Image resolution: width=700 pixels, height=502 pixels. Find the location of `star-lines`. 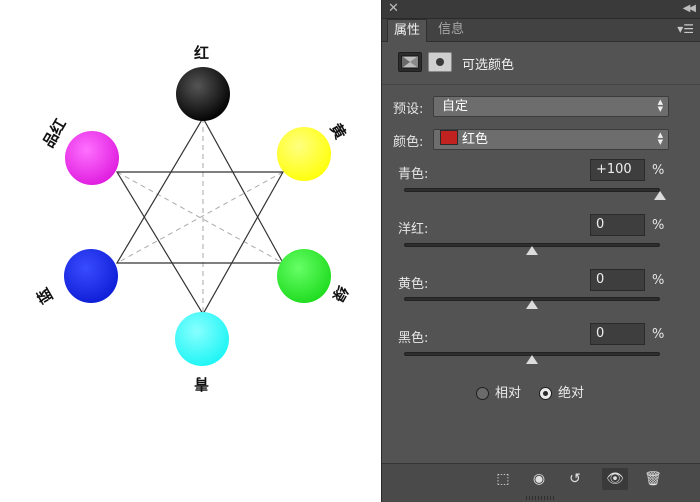

star-lines is located at coordinates (200, 216).